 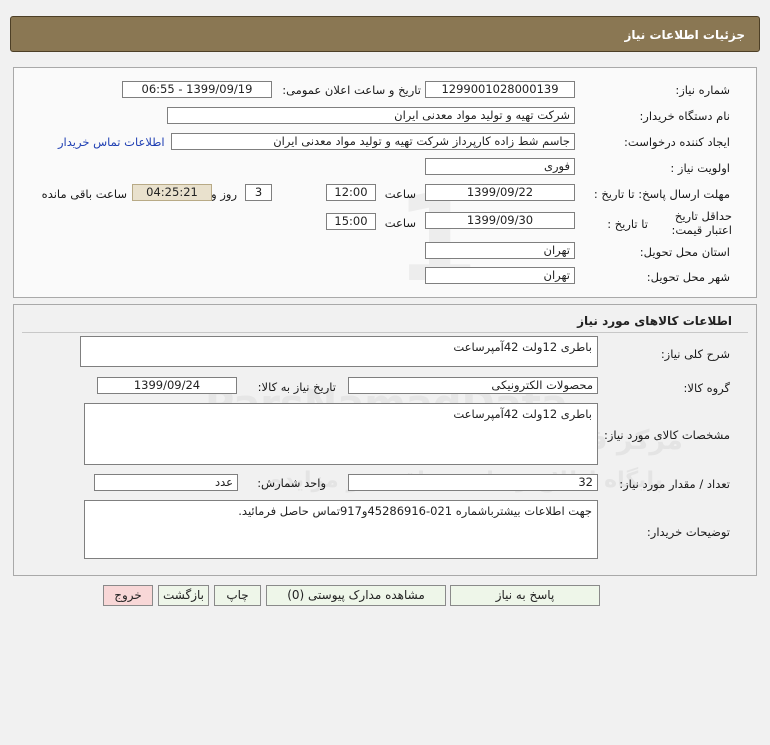 I want to click on goods-group-field: محصولات الکترونیکی, so click(x=473, y=385).